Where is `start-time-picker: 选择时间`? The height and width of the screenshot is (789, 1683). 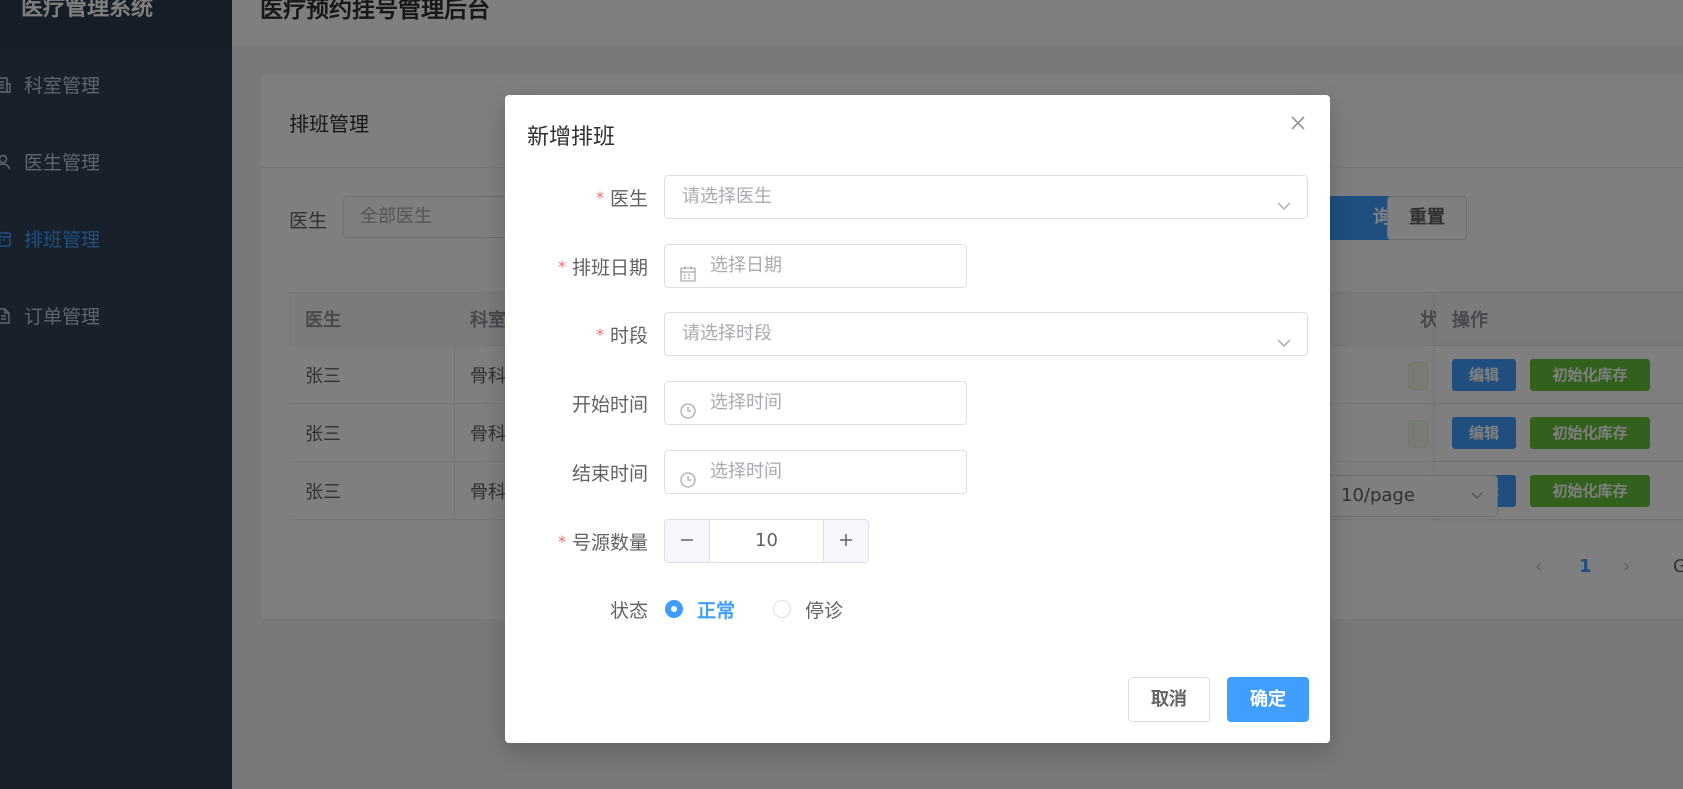 start-time-picker: 选择时间 is located at coordinates (815, 403).